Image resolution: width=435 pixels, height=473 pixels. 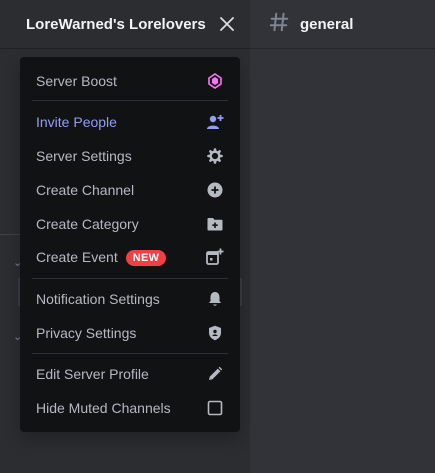 I want to click on menu-item-privacy-settings: Privacy Settings, so click(x=130, y=333).